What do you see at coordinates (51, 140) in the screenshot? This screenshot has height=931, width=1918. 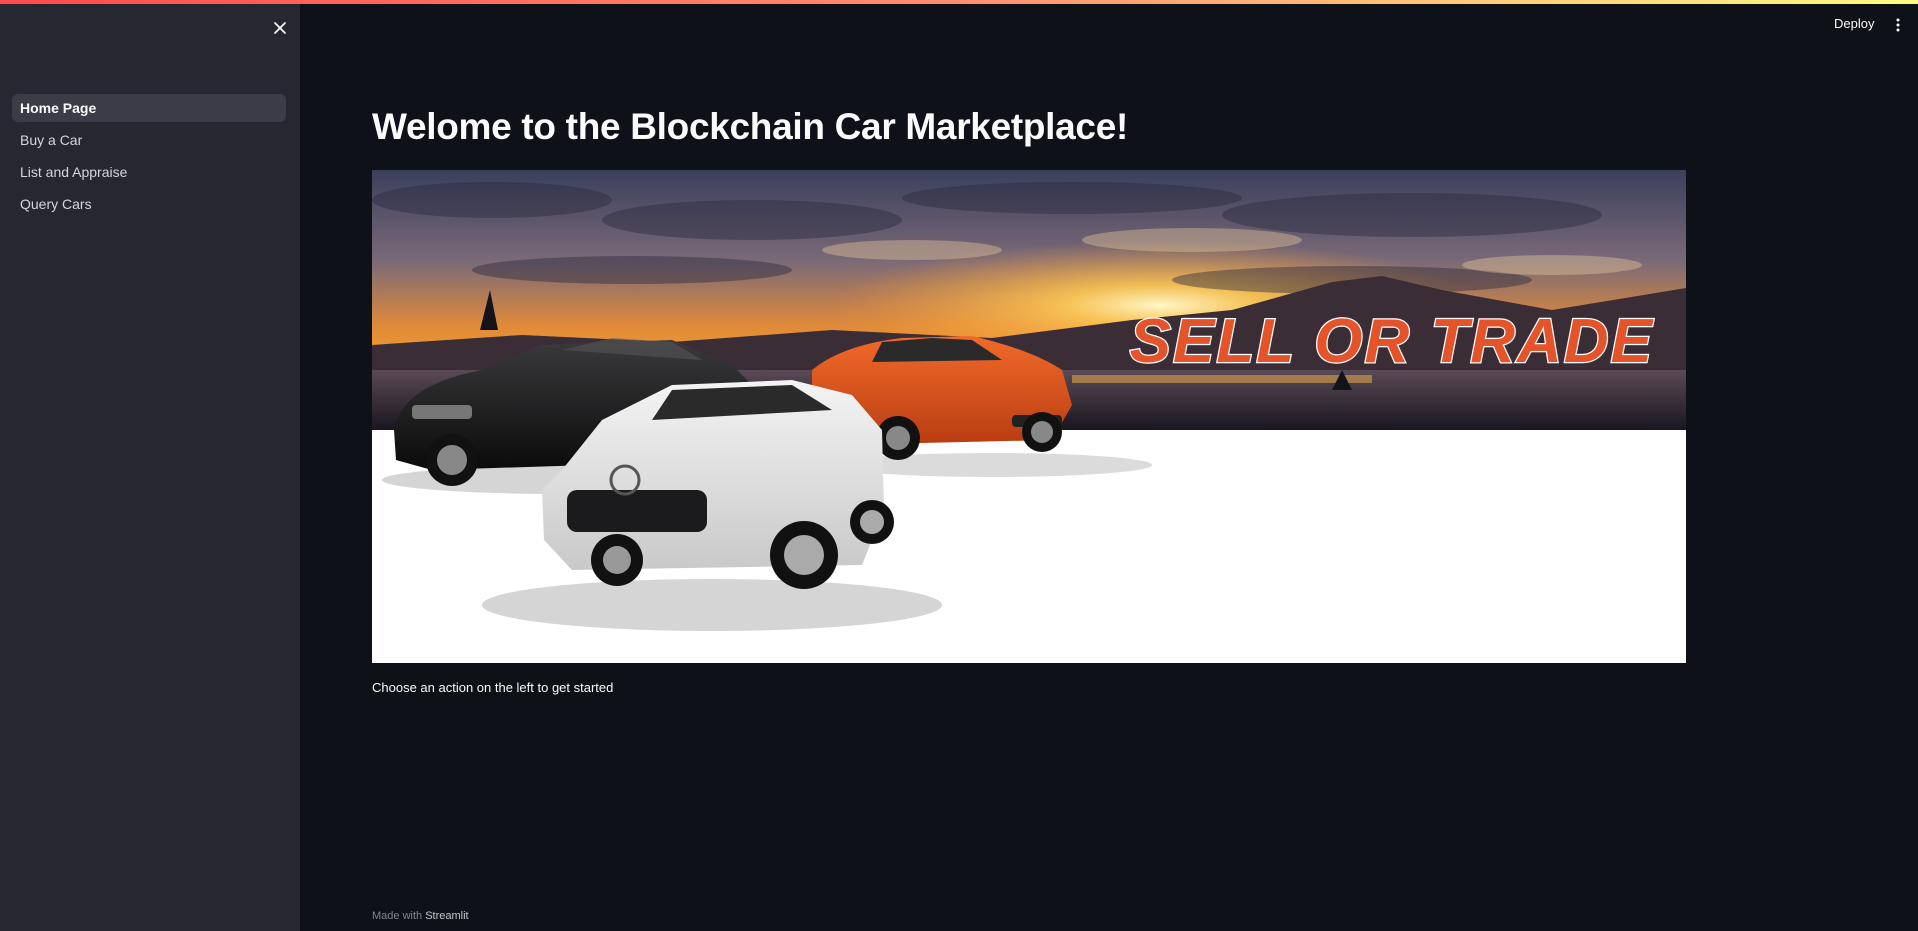 I see `sidebar-item-label: Buy a Car` at bounding box center [51, 140].